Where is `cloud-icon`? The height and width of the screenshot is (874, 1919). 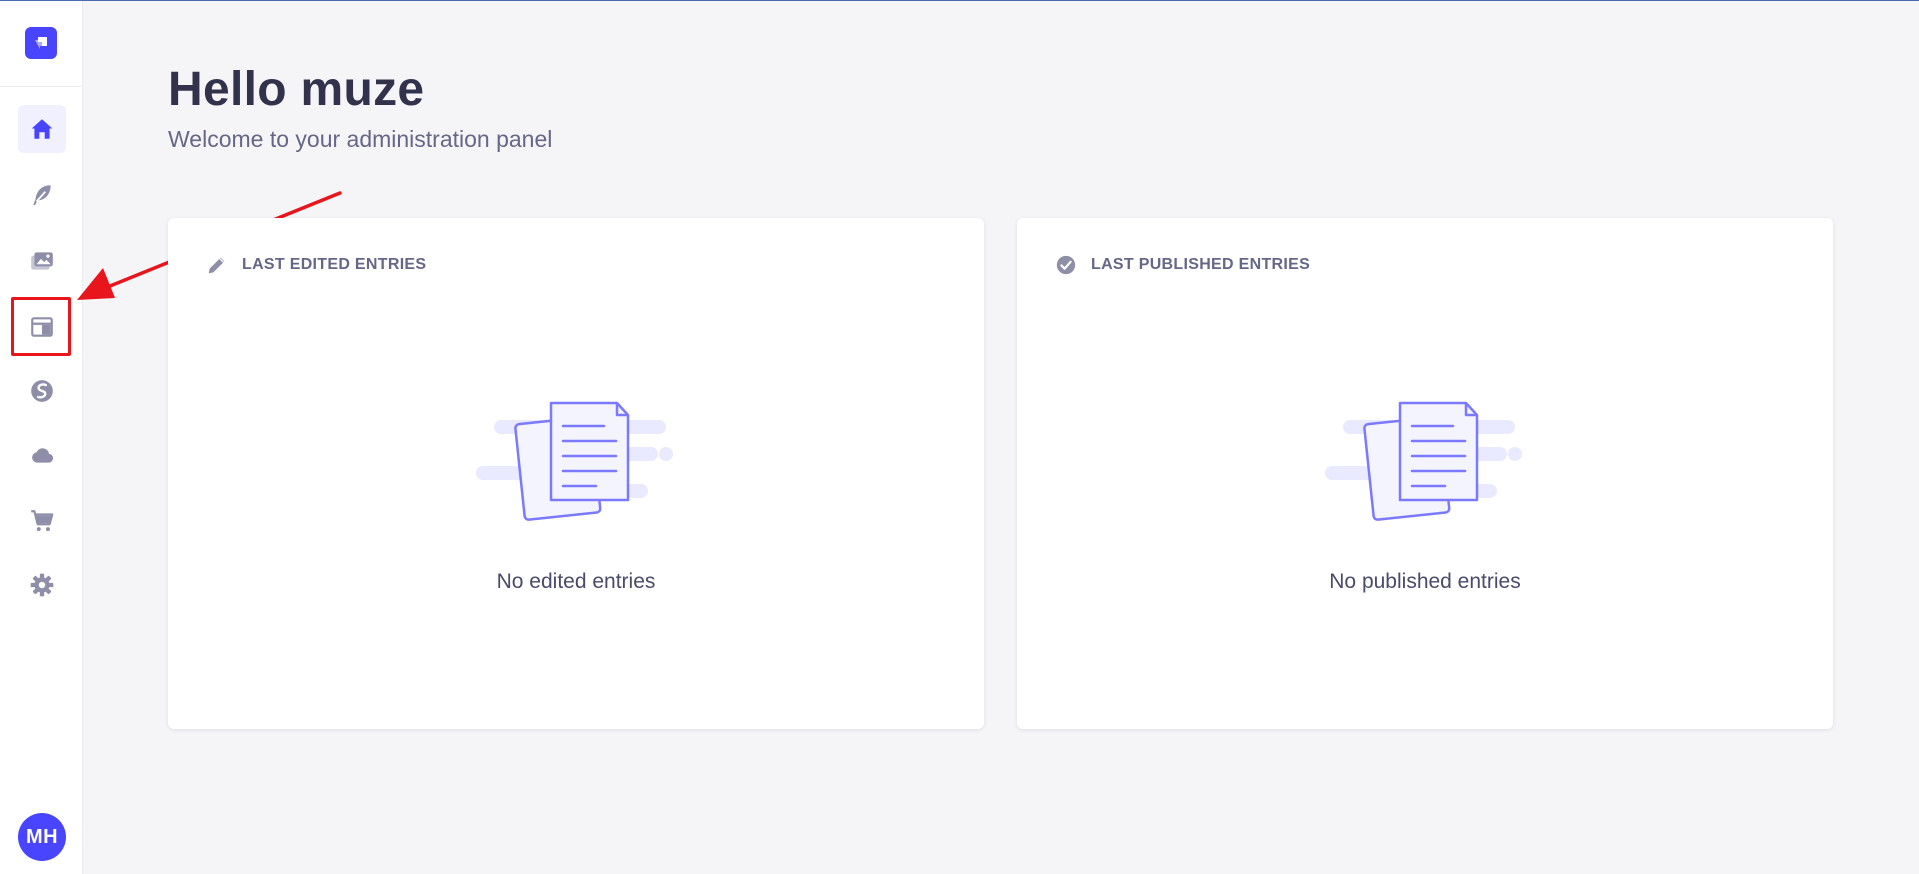
cloud-icon is located at coordinates (43, 455).